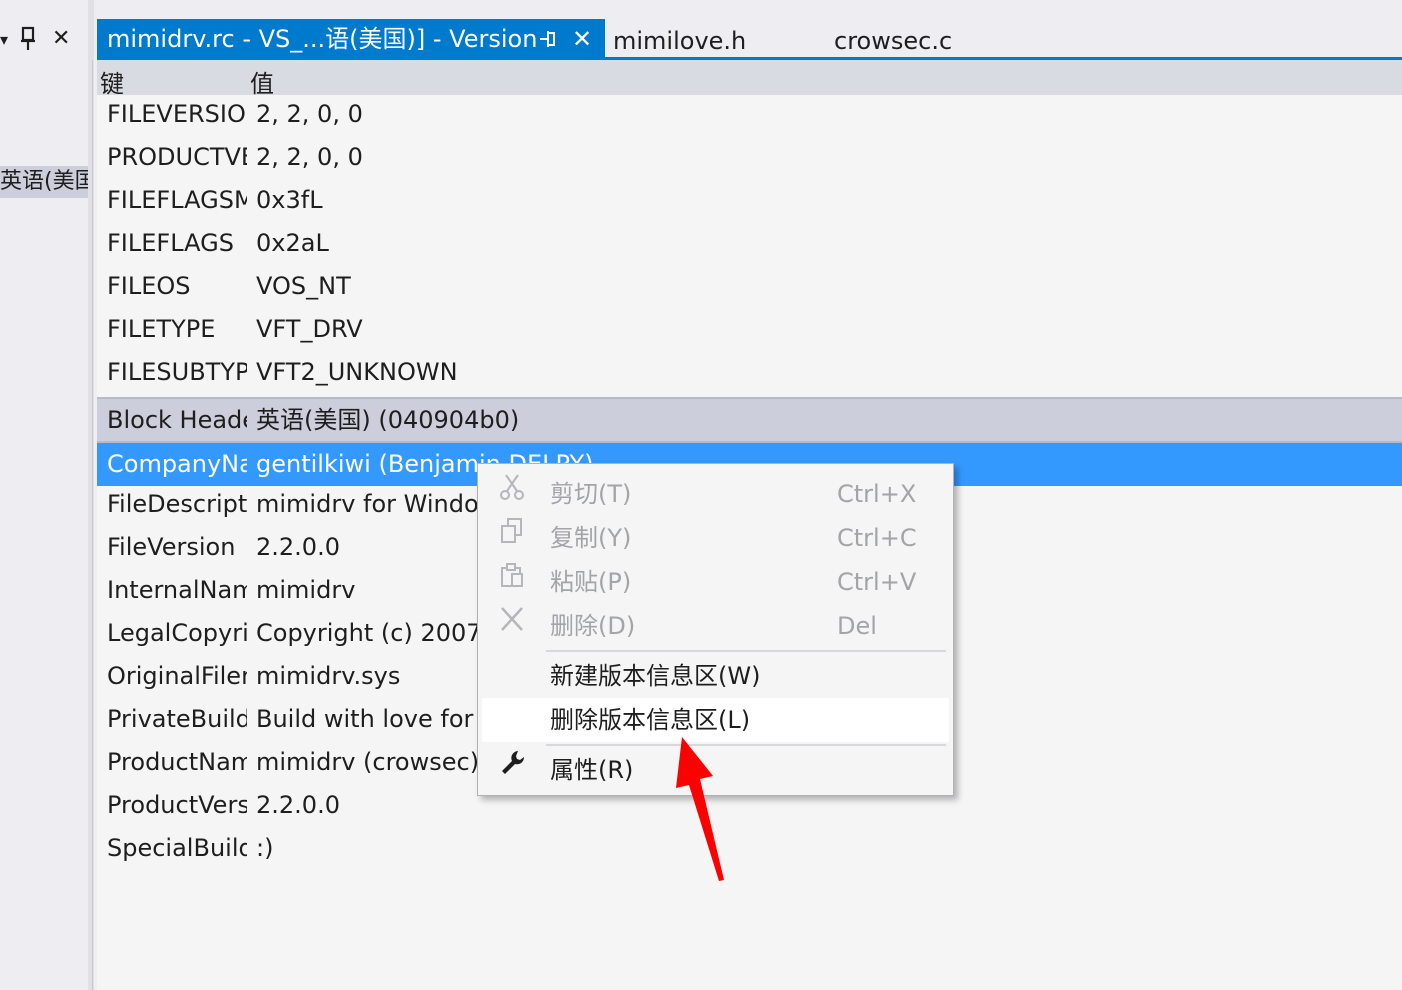 This screenshot has width=1402, height=990. What do you see at coordinates (749, 286) in the screenshot?
I see `grid-row: FILEOS VOS_NT` at bounding box center [749, 286].